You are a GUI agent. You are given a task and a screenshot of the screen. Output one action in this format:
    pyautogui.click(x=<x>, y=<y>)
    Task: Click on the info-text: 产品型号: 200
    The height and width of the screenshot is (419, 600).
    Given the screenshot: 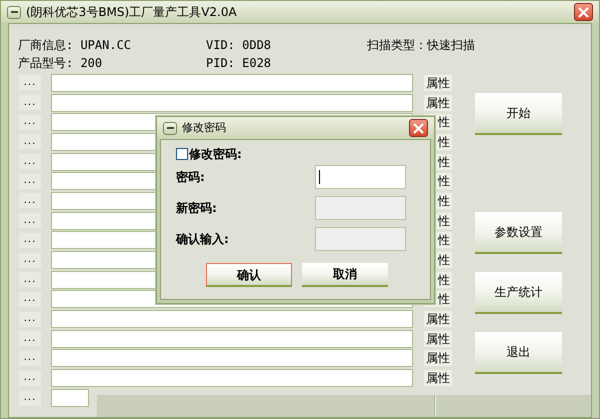 What is the action you would take?
    pyautogui.click(x=61, y=63)
    